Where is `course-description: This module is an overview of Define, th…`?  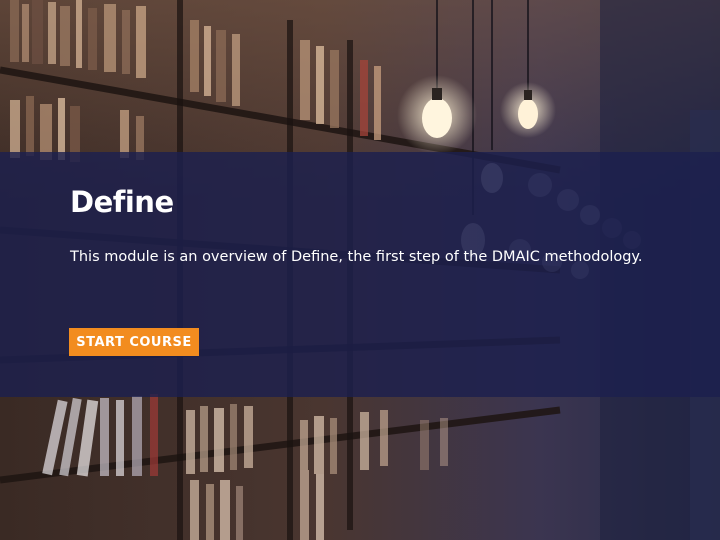
course-description: This module is an overview of Define, th… is located at coordinates (356, 257).